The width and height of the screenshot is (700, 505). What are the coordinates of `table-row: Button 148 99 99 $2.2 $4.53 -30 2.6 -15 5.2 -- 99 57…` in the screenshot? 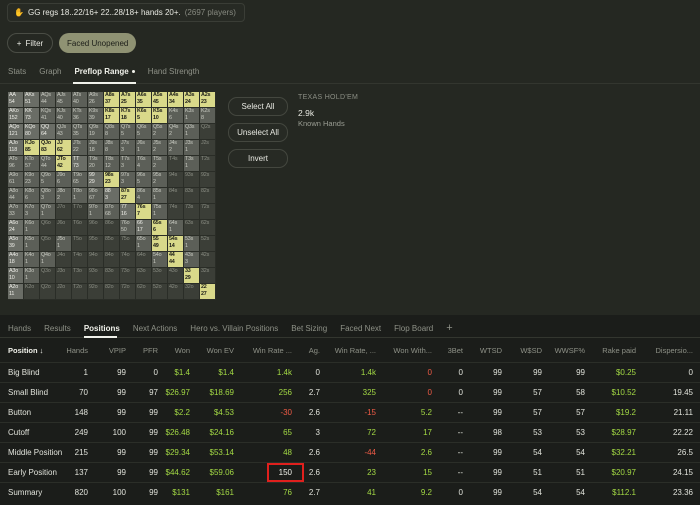 It's located at (350, 412).